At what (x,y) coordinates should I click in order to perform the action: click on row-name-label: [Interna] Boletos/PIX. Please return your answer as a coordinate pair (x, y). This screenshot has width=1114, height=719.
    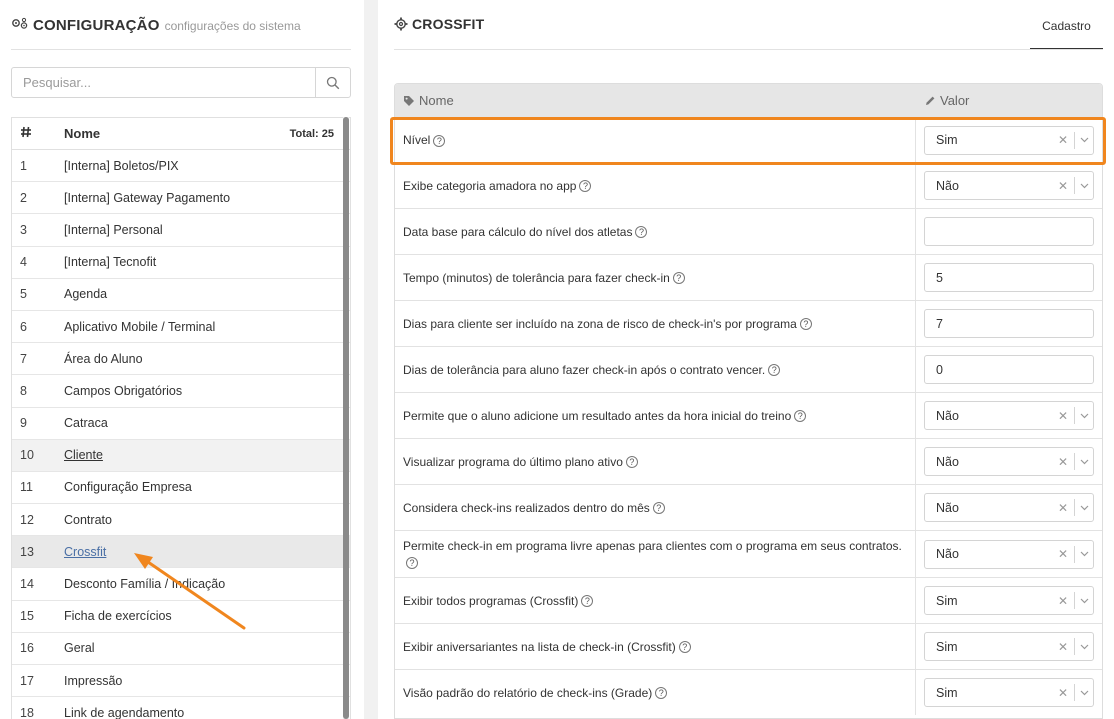
    Looking at the image, I should click on (121, 166).